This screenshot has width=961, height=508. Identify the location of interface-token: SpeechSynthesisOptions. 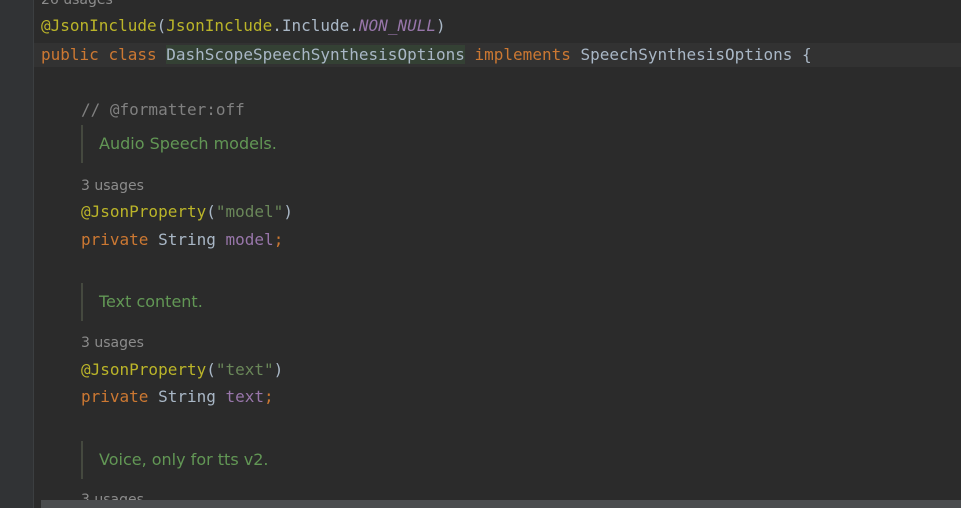
(686, 54).